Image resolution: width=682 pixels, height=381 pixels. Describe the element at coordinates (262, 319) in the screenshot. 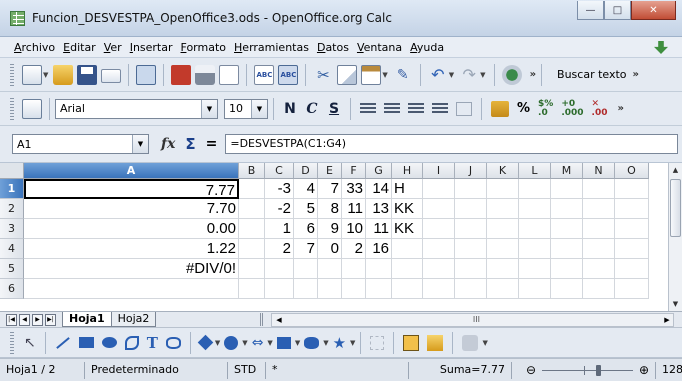

I see `tab-splitter-handle` at that location.